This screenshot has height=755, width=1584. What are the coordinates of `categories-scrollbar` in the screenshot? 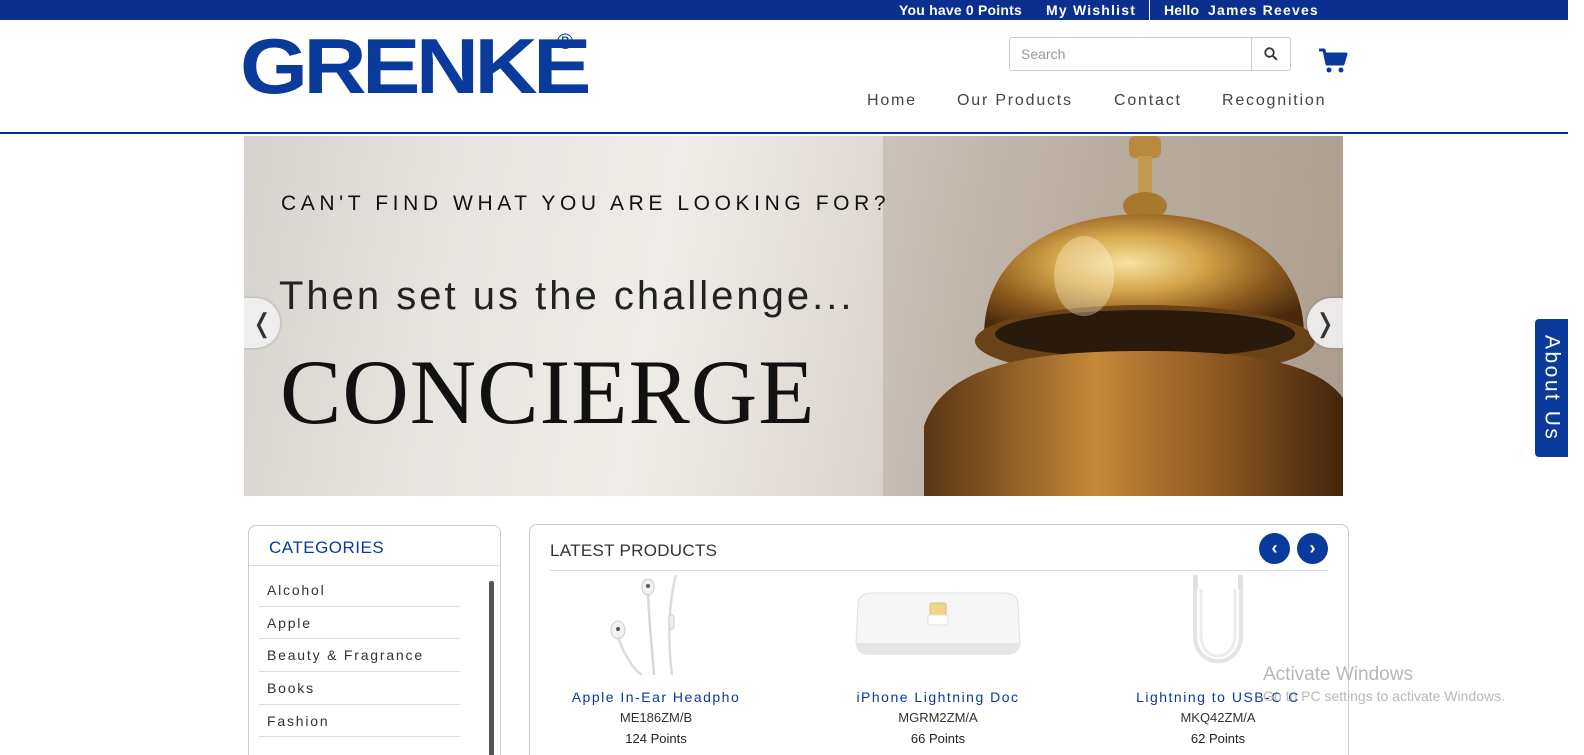 It's located at (491, 668).